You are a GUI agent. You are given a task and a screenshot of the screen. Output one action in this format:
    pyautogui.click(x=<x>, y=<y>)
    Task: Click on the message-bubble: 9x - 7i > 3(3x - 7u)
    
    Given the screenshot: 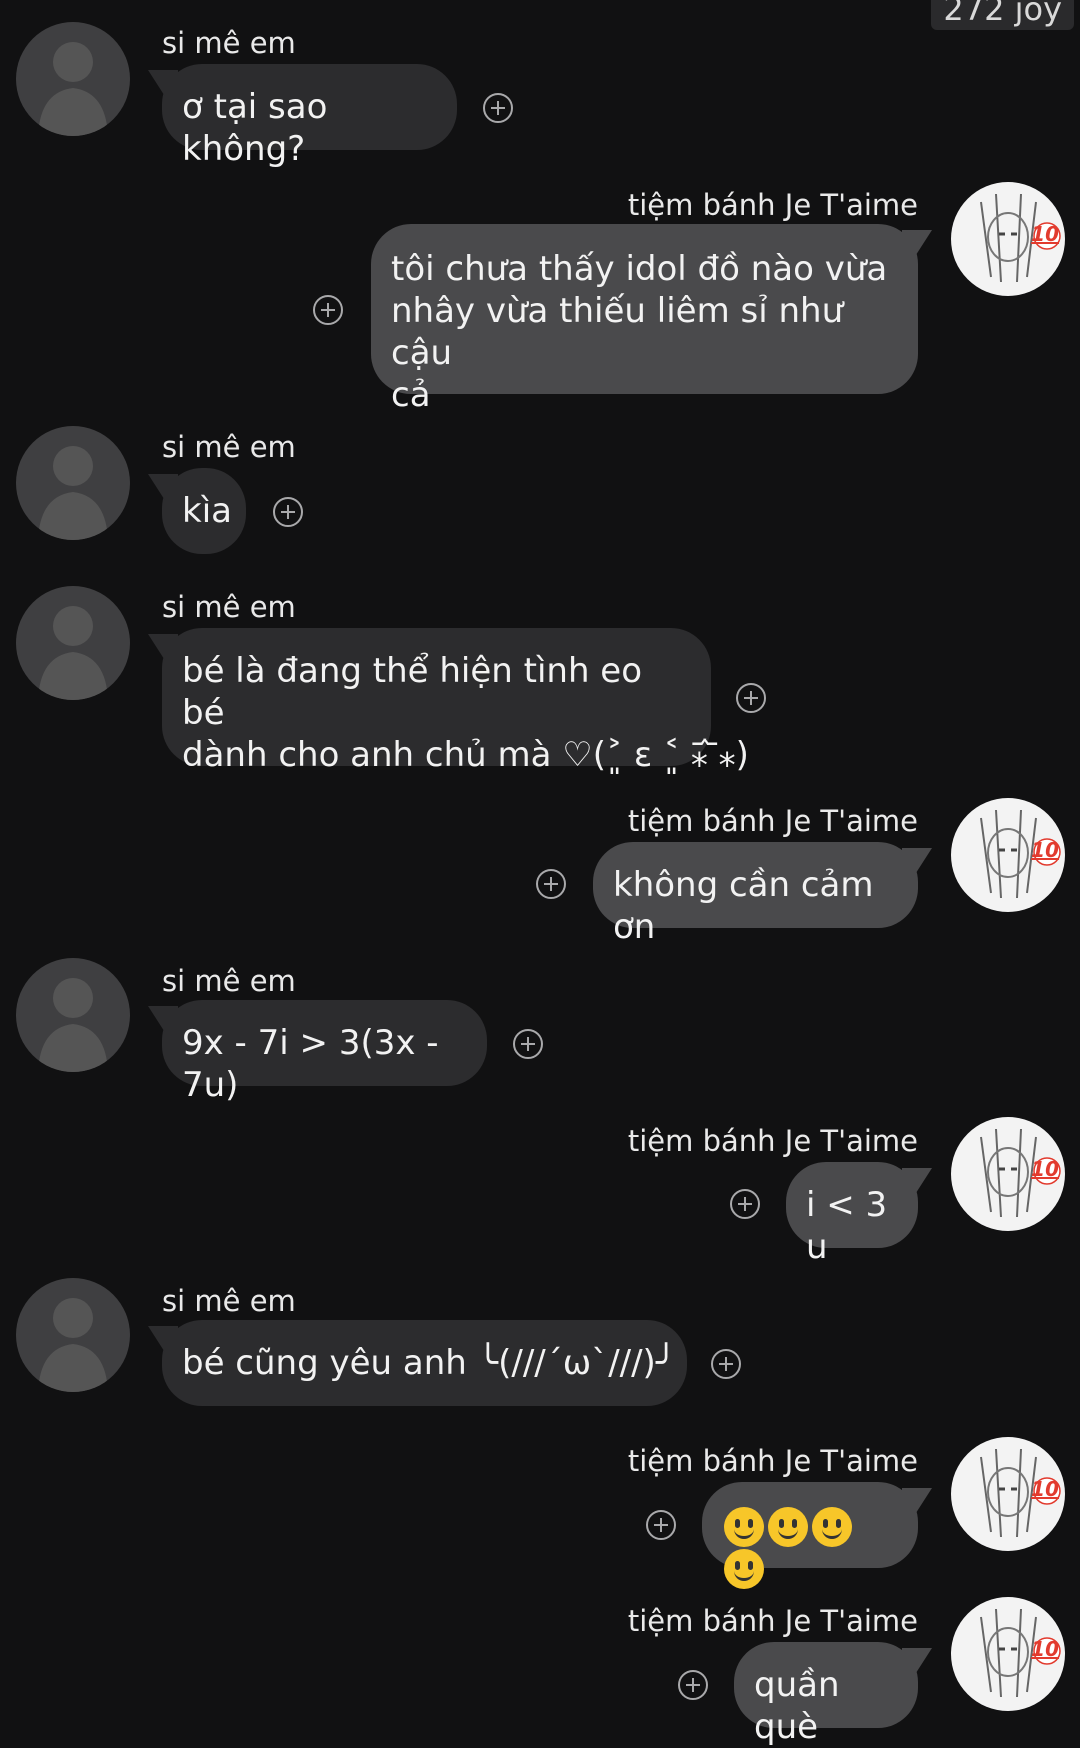 What is the action you would take?
    pyautogui.click(x=324, y=1052)
    